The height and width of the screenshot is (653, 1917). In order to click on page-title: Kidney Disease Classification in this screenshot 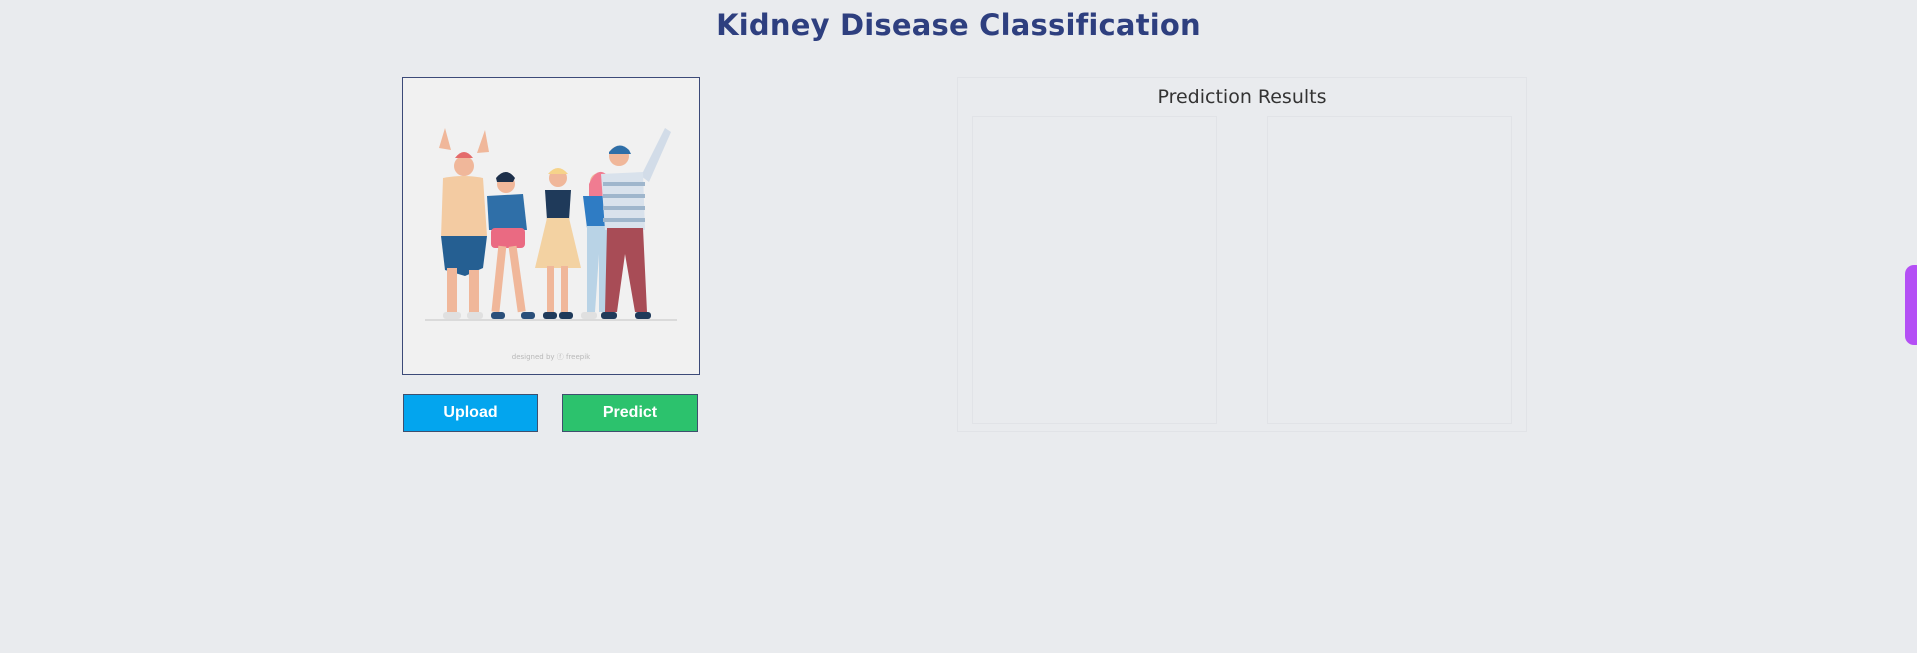, I will do `click(958, 25)`.